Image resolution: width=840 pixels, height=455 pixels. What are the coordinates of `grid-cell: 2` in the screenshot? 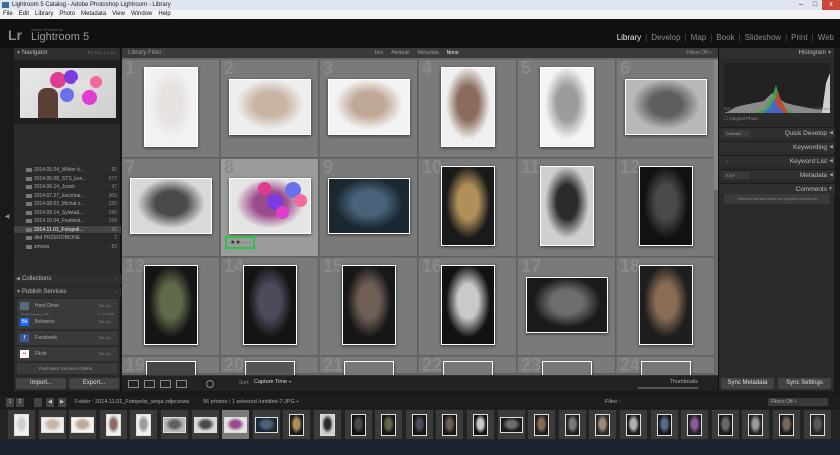 It's located at (270, 108).